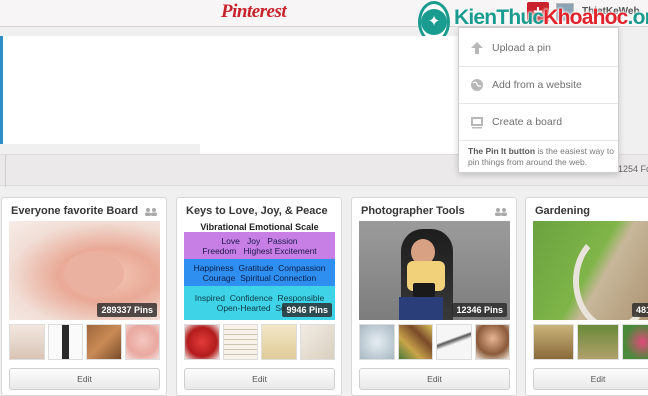 This screenshot has width=648, height=396. What do you see at coordinates (74, 211) in the screenshot?
I see `board-title: Everyone favorite Board` at bounding box center [74, 211].